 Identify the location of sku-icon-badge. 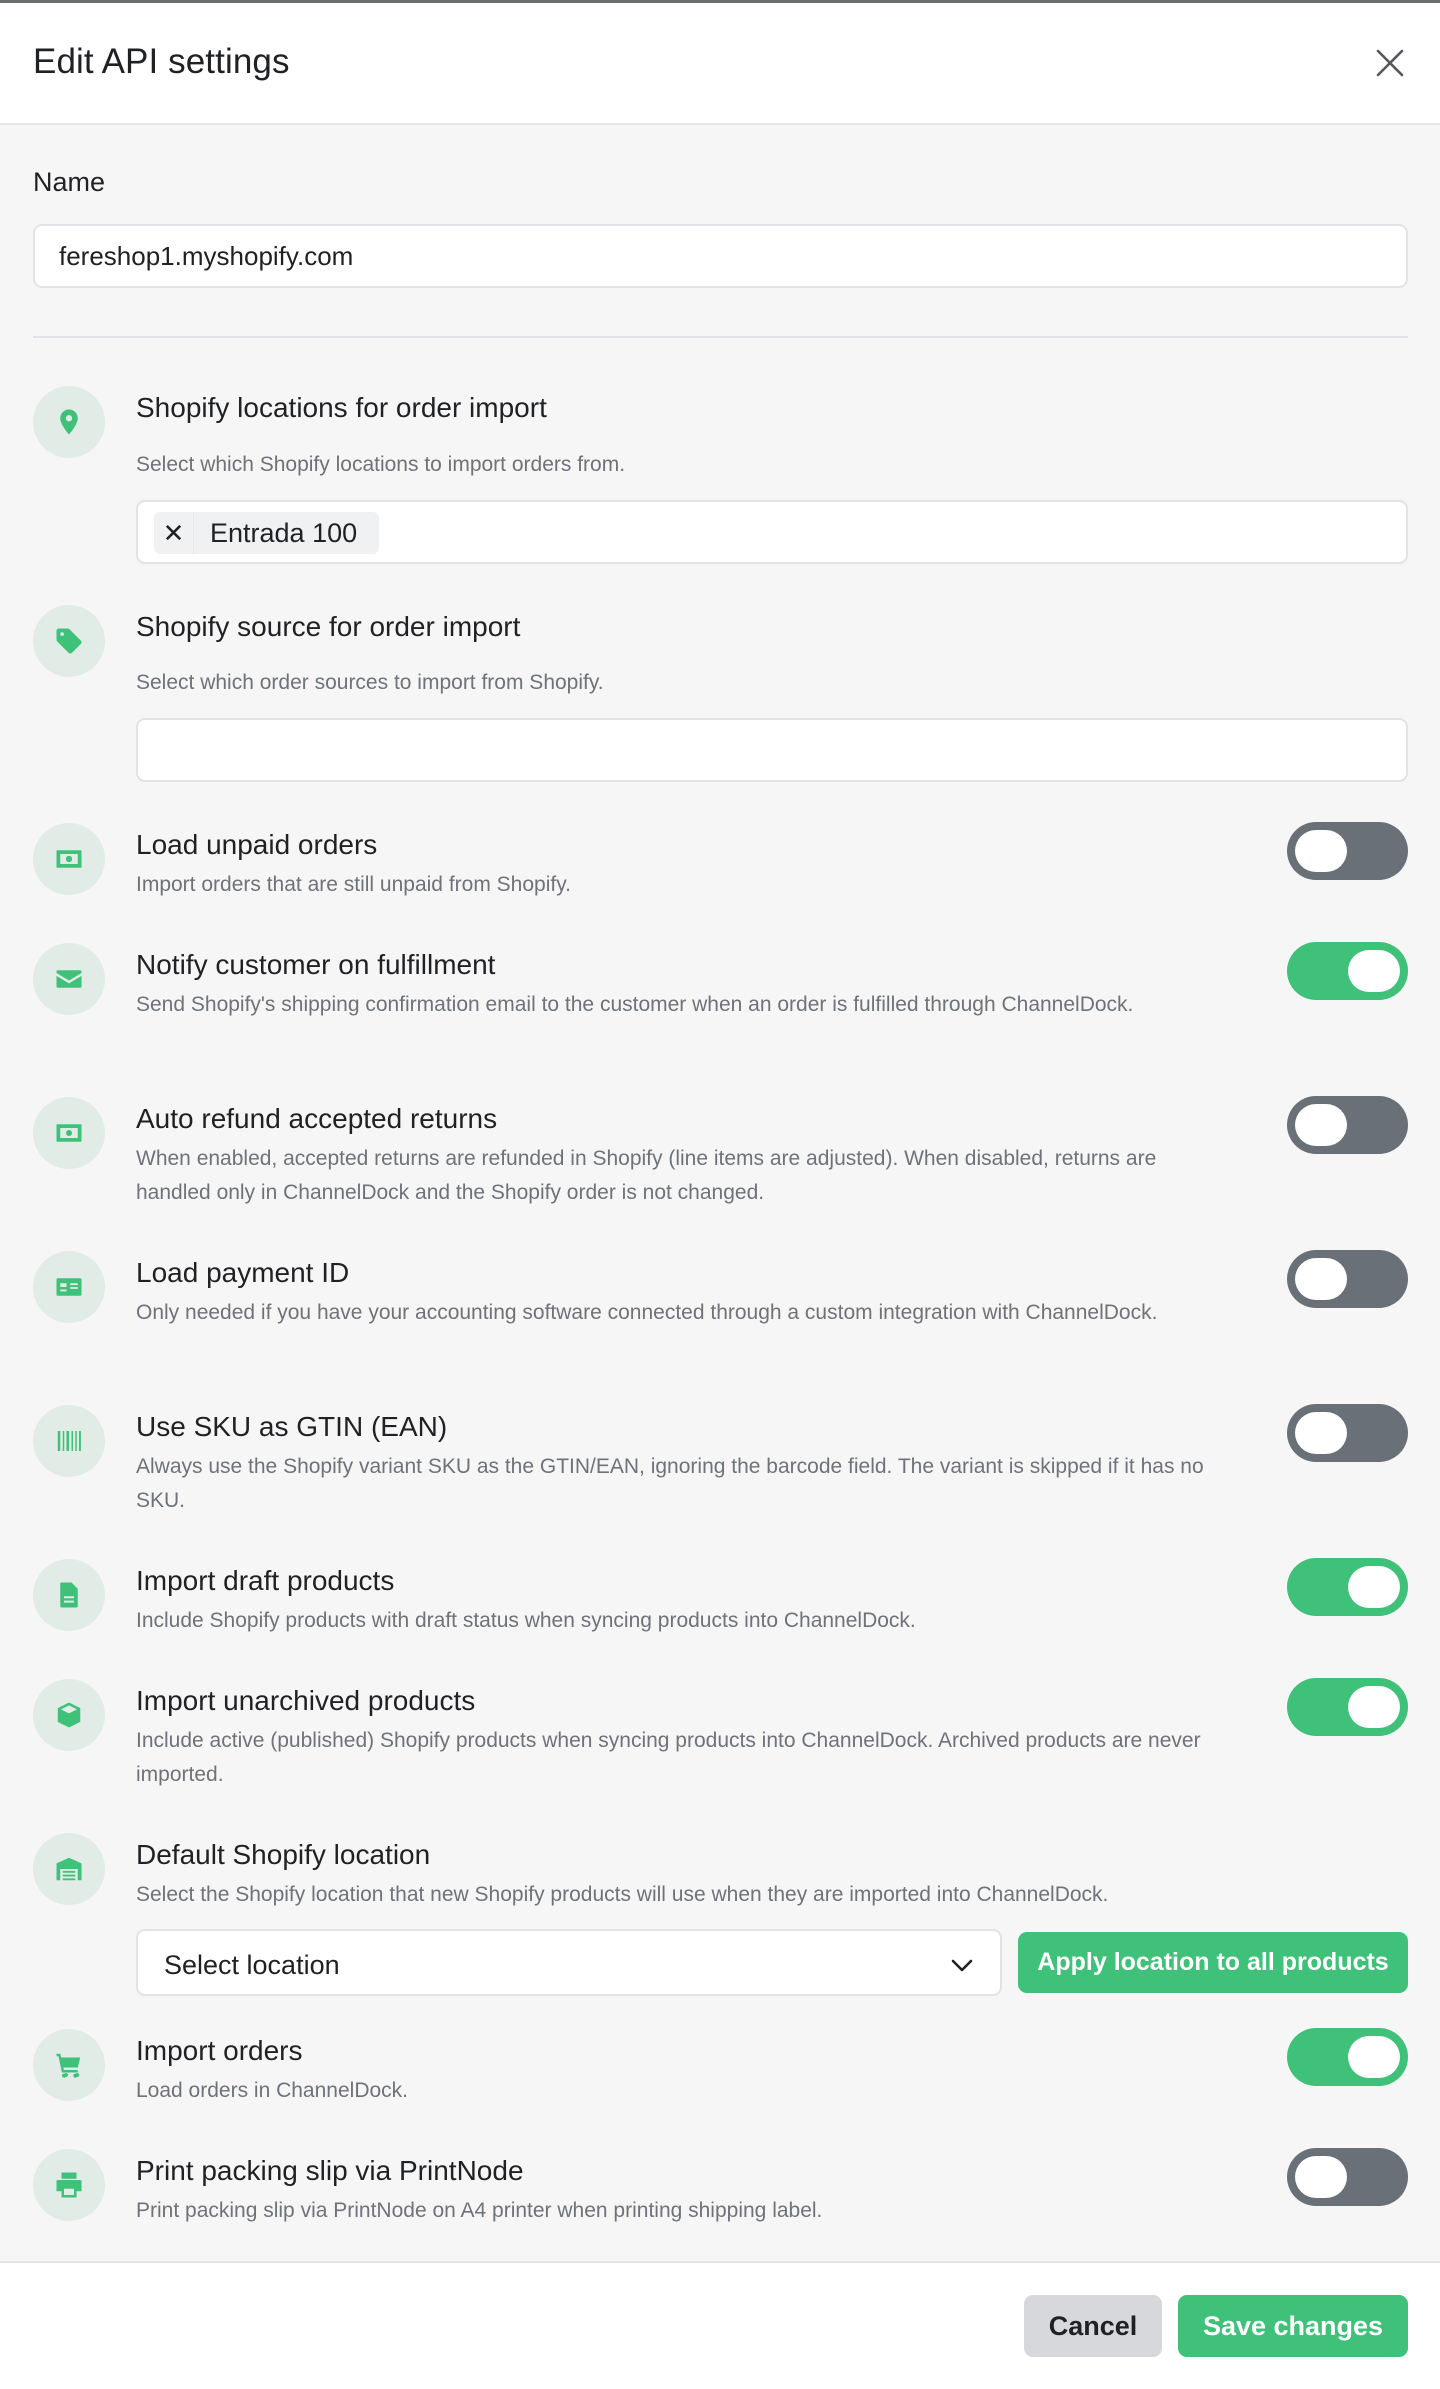
(69, 1441).